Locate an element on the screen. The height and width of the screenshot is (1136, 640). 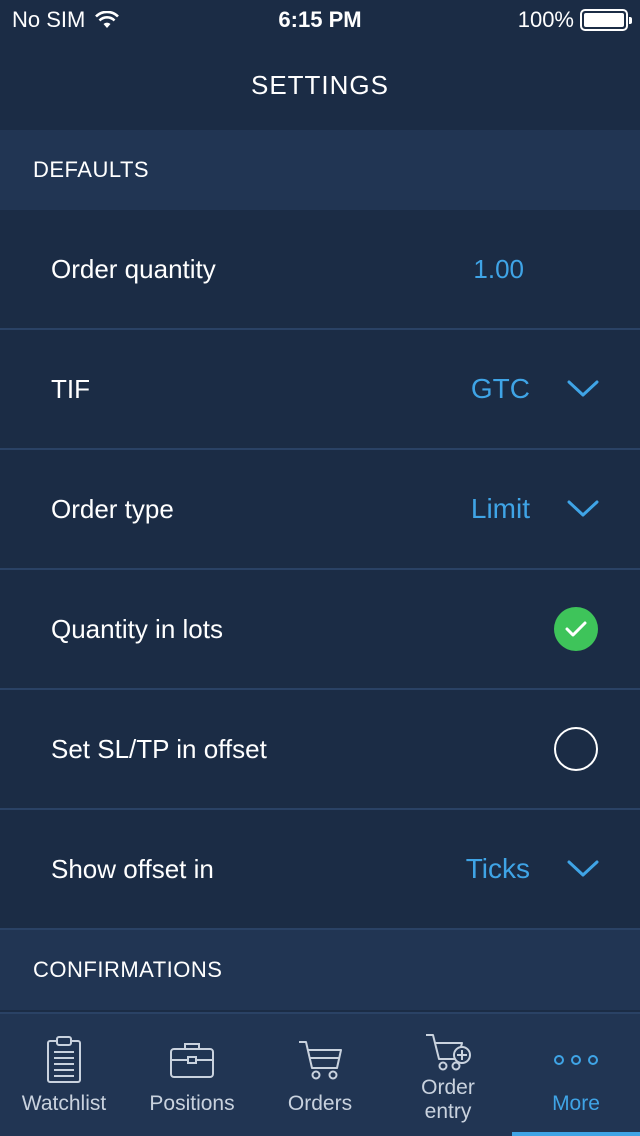
page-title: SETTINGS is located at coordinates (319, 84).